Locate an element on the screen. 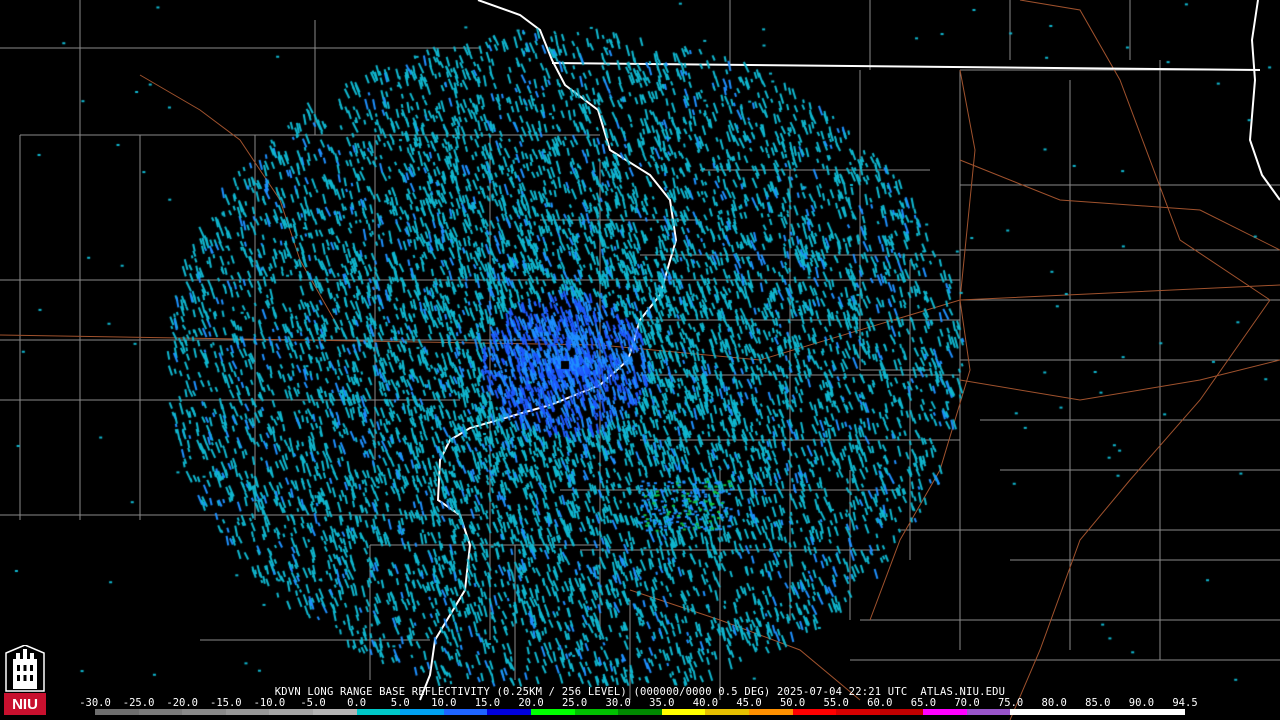  legend-tick-label: -5.0 is located at coordinates (313, 703).